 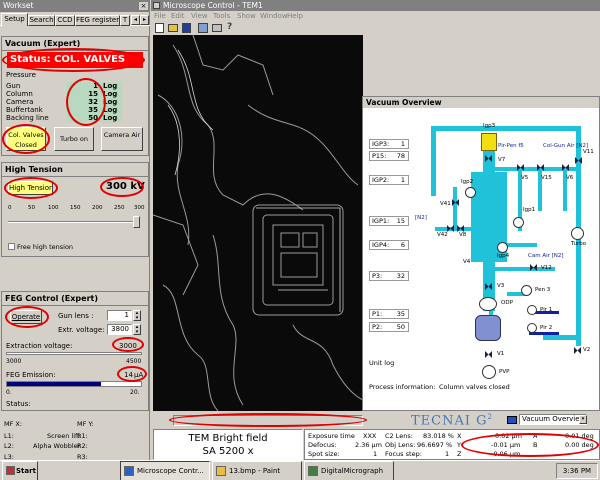 I want to click on start-button: Start, so click(x=20, y=470).